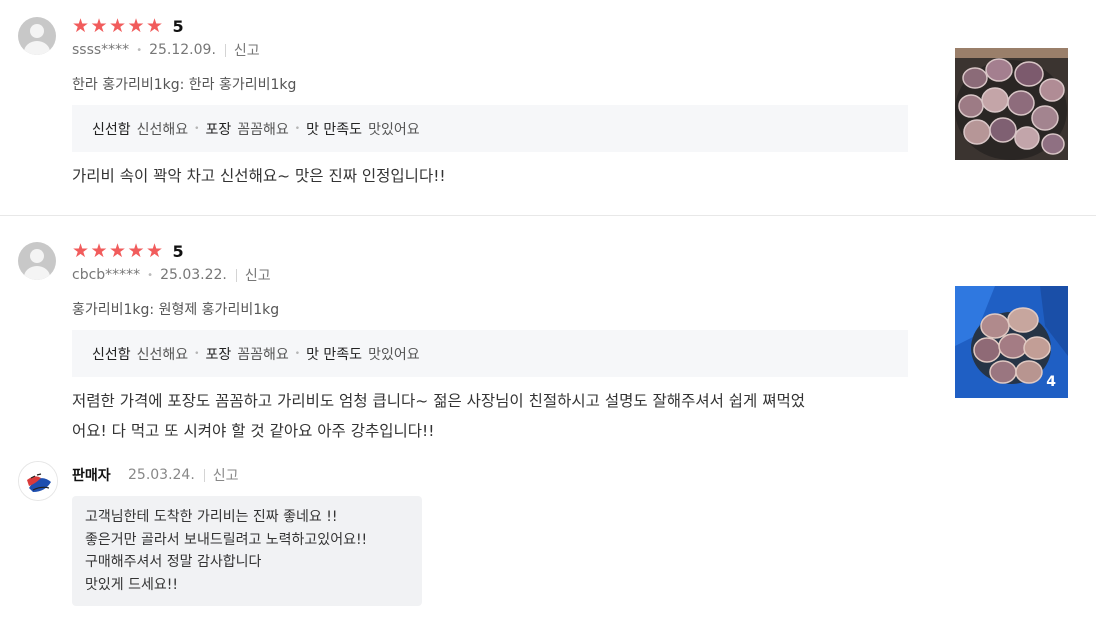 The image size is (1096, 626). Describe the element at coordinates (131, 584) in the screenshot. I see `reply-line: 맛있게 드세요!!` at that location.